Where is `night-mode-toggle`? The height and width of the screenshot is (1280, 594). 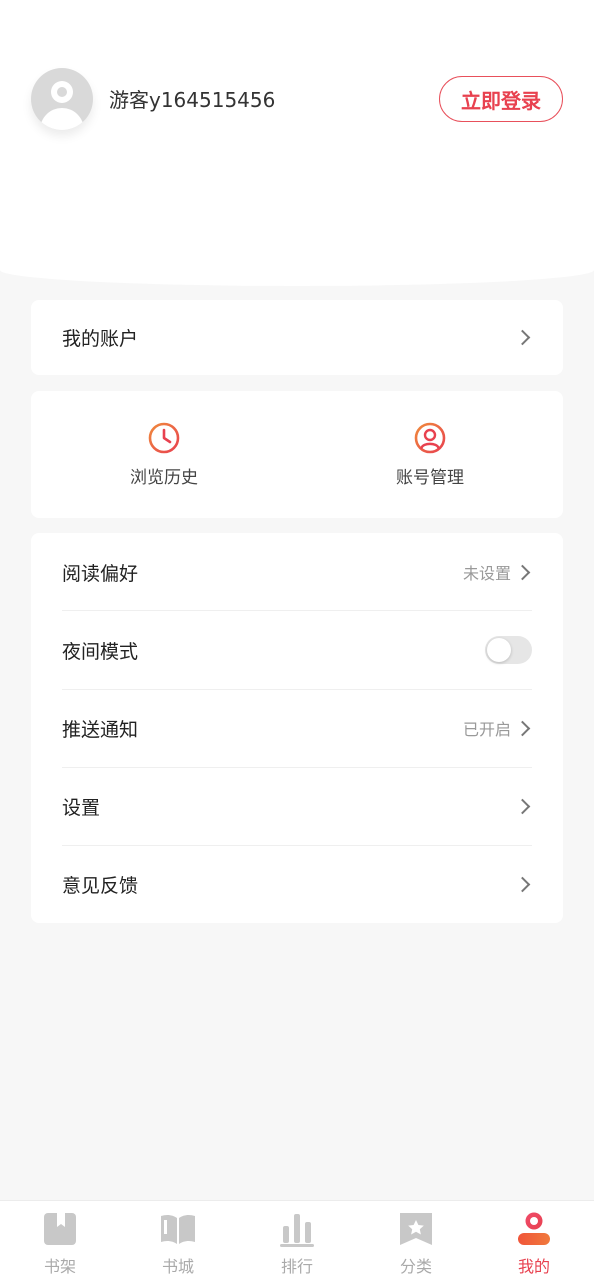
night-mode-toggle is located at coordinates (508, 650).